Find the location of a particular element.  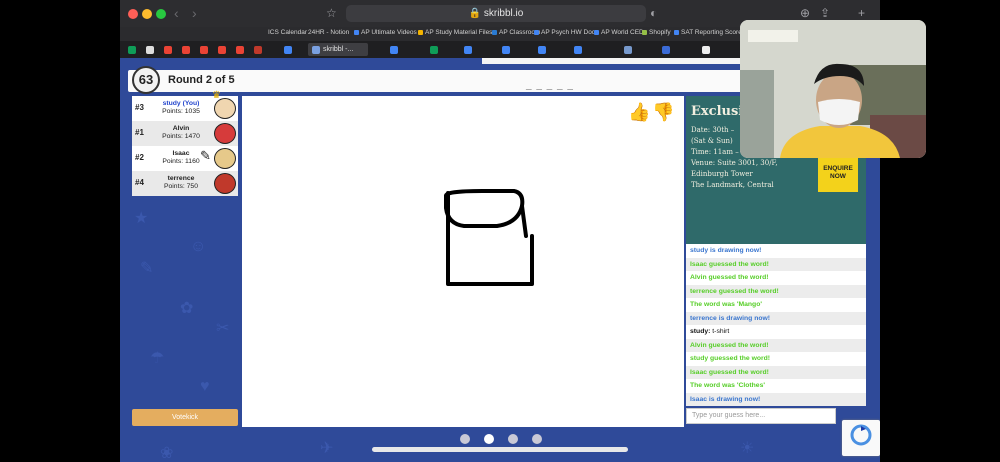

reader-icon: ☆ is located at coordinates (331, 13).